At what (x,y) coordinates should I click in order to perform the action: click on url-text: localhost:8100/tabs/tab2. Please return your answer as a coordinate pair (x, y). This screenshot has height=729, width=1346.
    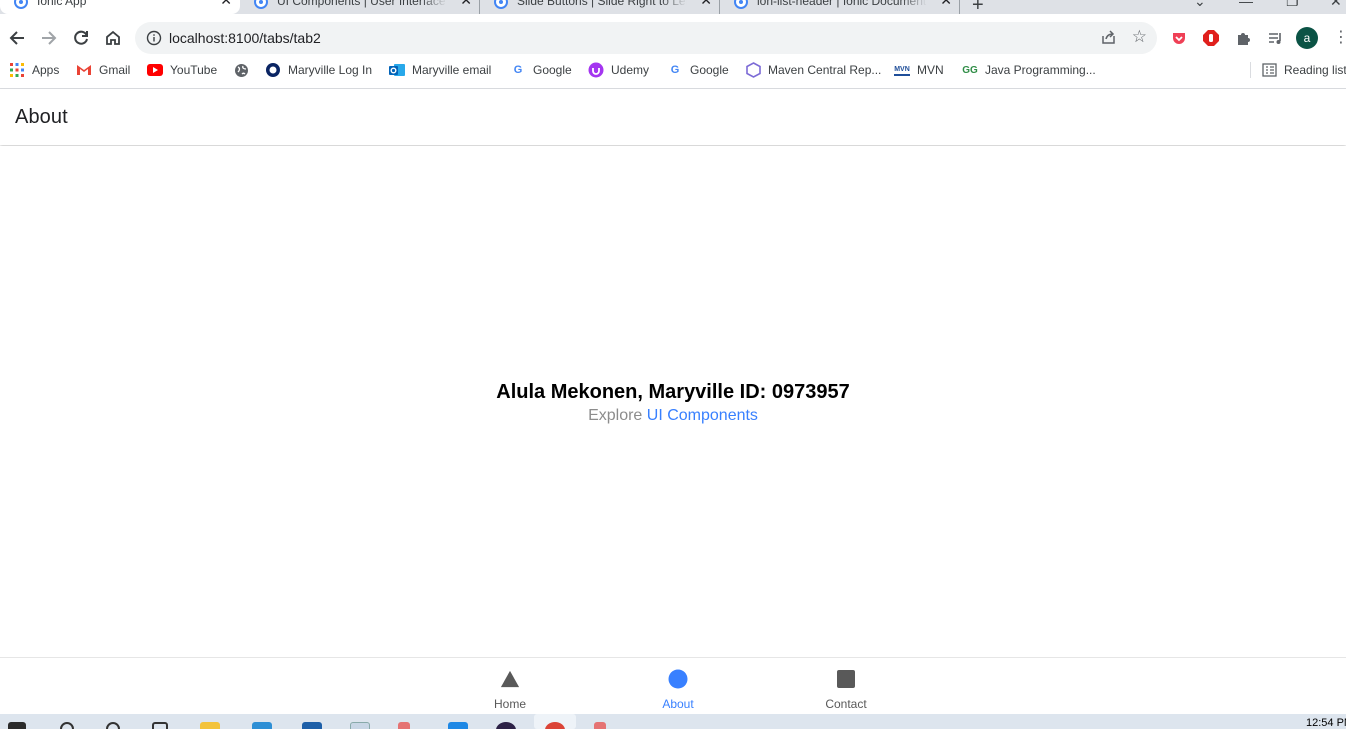
    Looking at the image, I should click on (245, 38).